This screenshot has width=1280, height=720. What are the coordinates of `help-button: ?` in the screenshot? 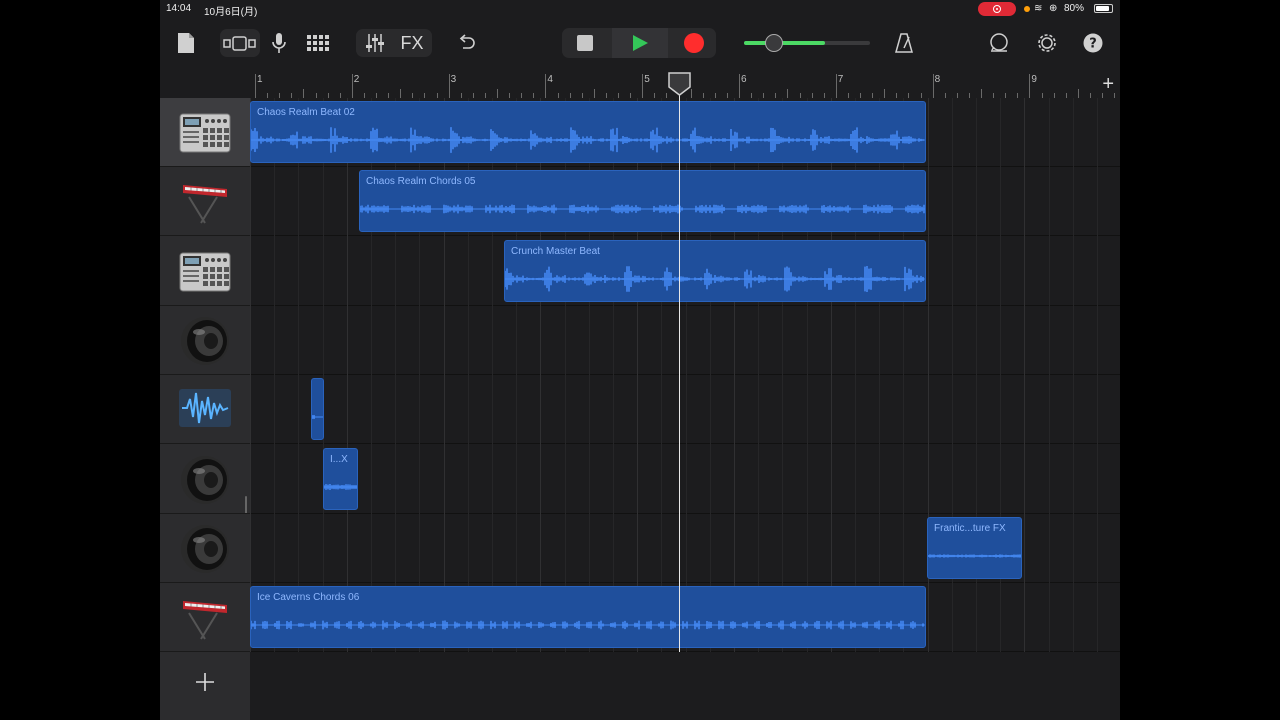 It's located at (1093, 43).